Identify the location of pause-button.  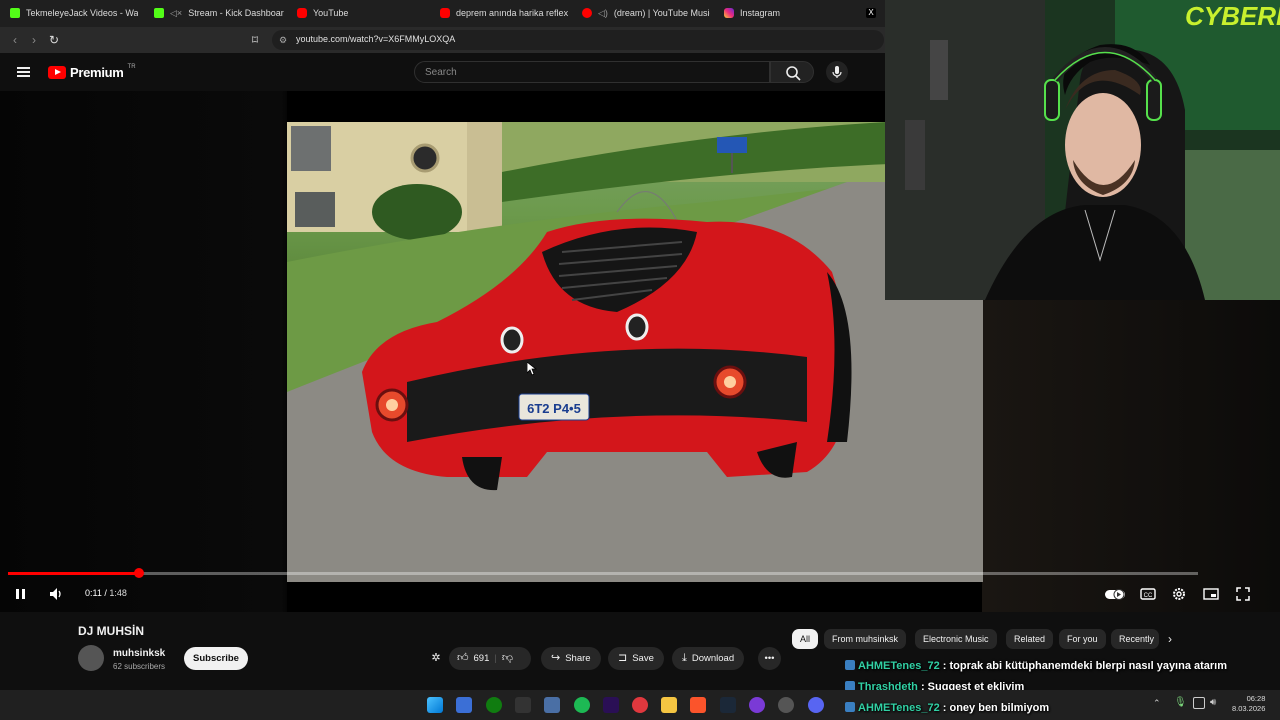
(21, 594).